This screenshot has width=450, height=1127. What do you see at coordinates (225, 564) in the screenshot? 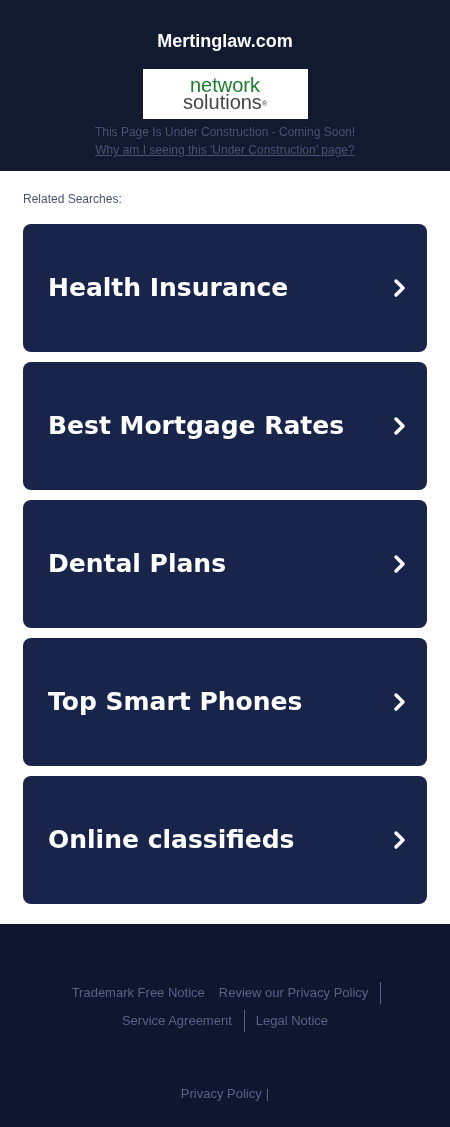
I see `search-link: Dental Plans` at bounding box center [225, 564].